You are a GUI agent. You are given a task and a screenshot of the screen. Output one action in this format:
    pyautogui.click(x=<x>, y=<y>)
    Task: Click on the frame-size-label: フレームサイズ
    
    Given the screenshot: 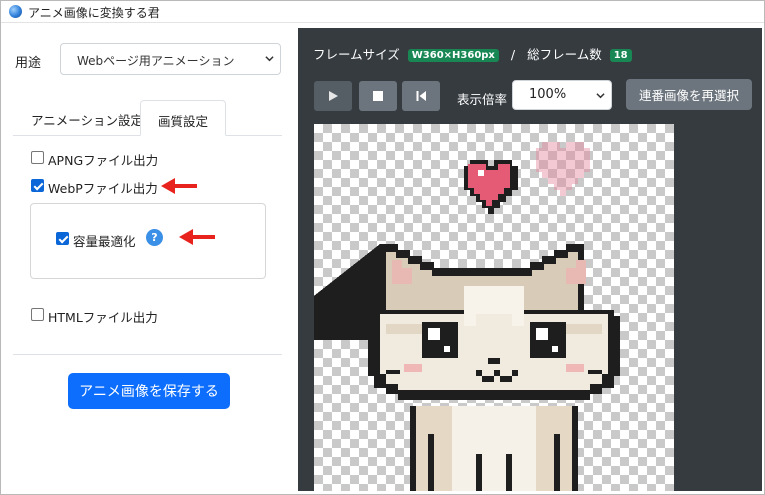 What is the action you would take?
    pyautogui.click(x=356, y=54)
    